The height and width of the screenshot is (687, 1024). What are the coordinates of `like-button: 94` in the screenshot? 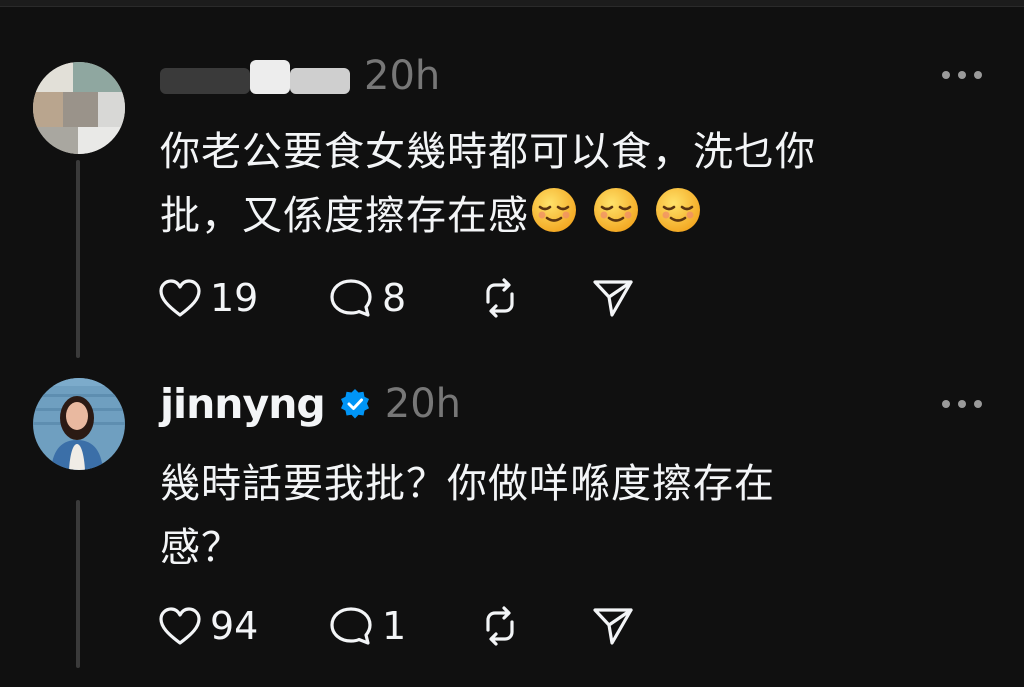 It's located at (243, 626).